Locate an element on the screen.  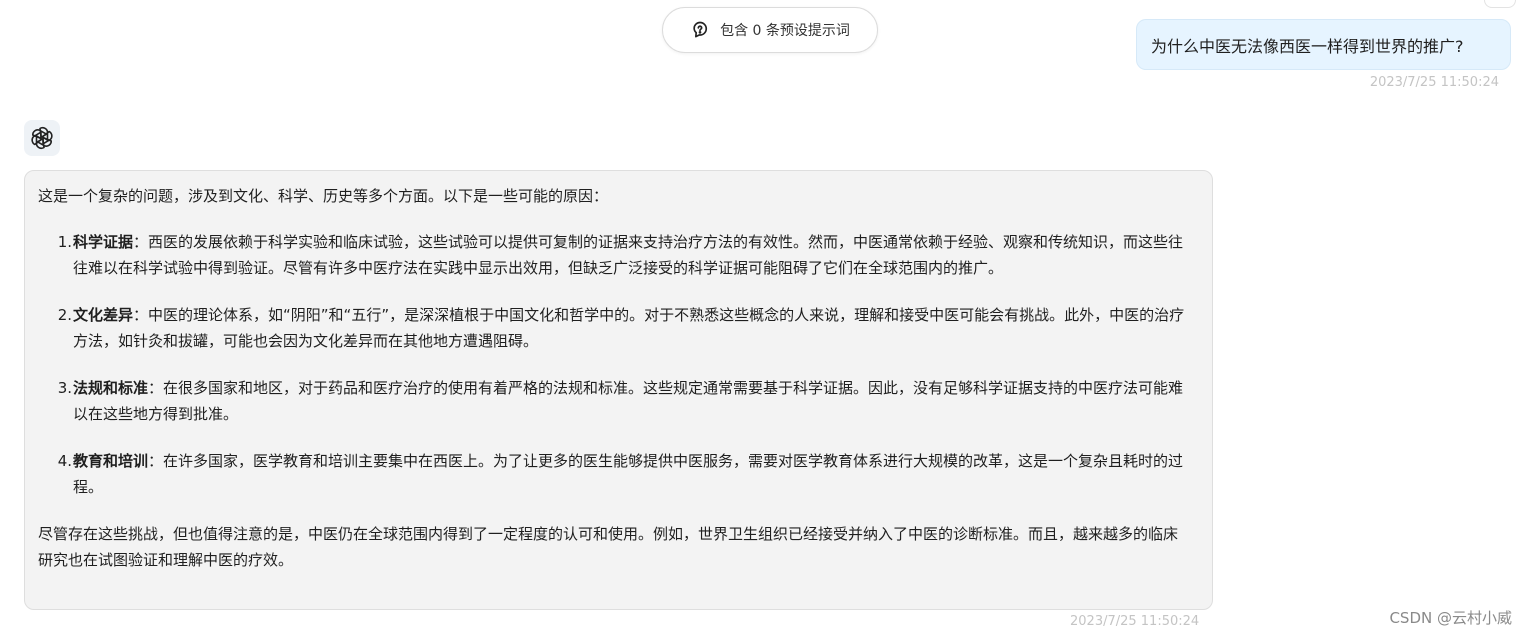
user-message-text: 为什么中医无法像西医一样得到世界的推广? is located at coordinates (1307, 46).